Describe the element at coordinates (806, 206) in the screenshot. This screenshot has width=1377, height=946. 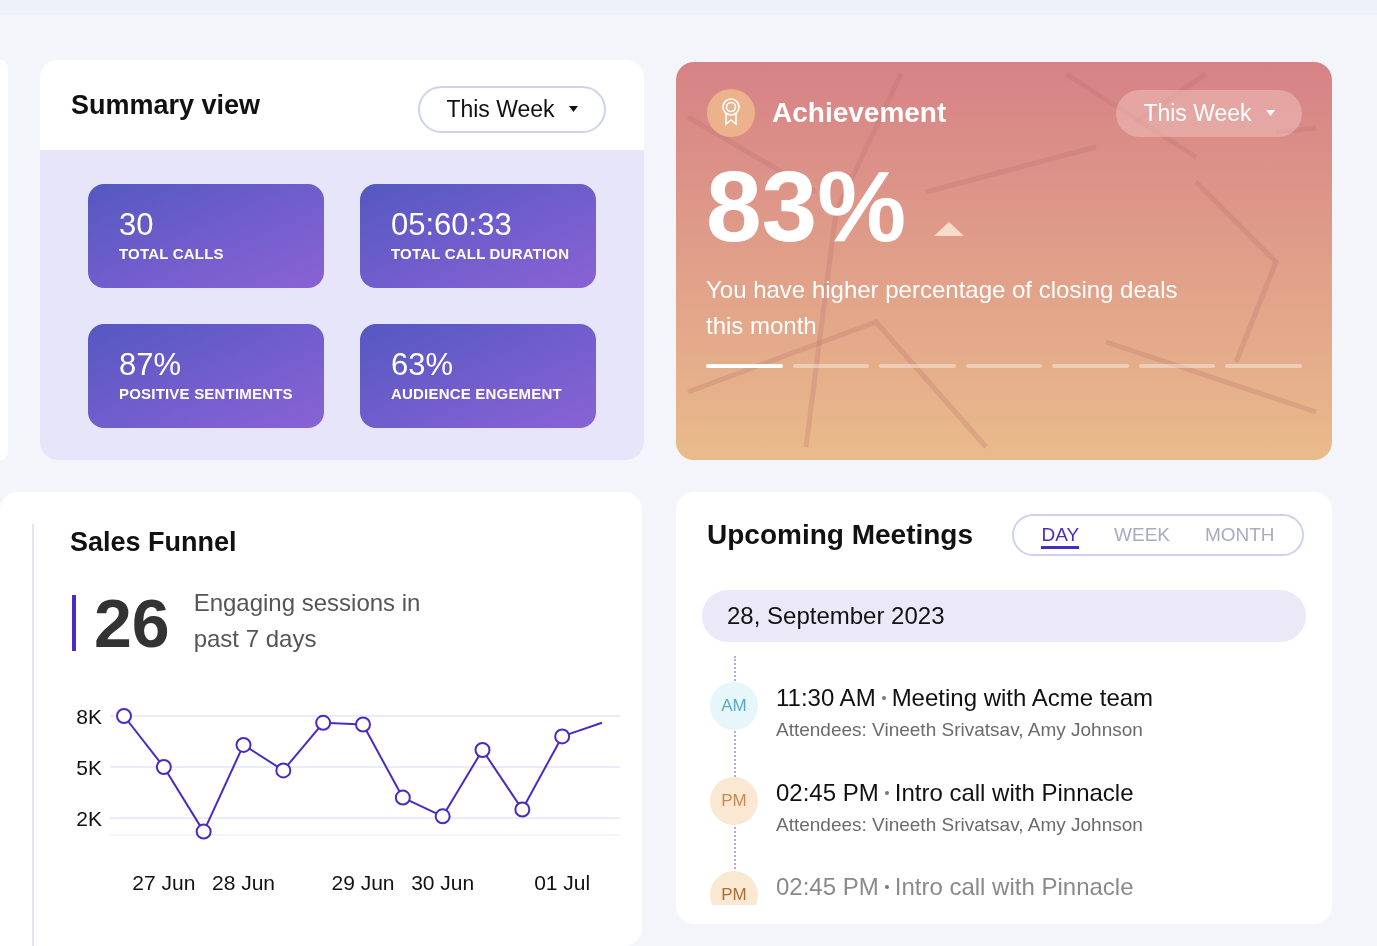
I see `achievement-percent: 83%` at that location.